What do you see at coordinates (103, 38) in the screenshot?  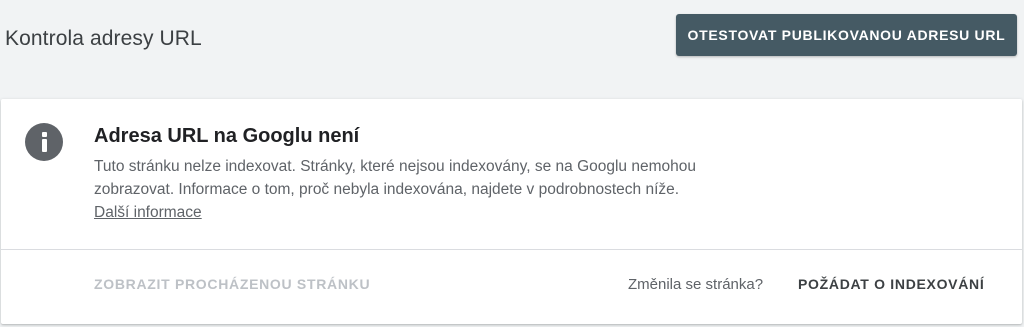 I see `page-title: Kontrola adresy URL` at bounding box center [103, 38].